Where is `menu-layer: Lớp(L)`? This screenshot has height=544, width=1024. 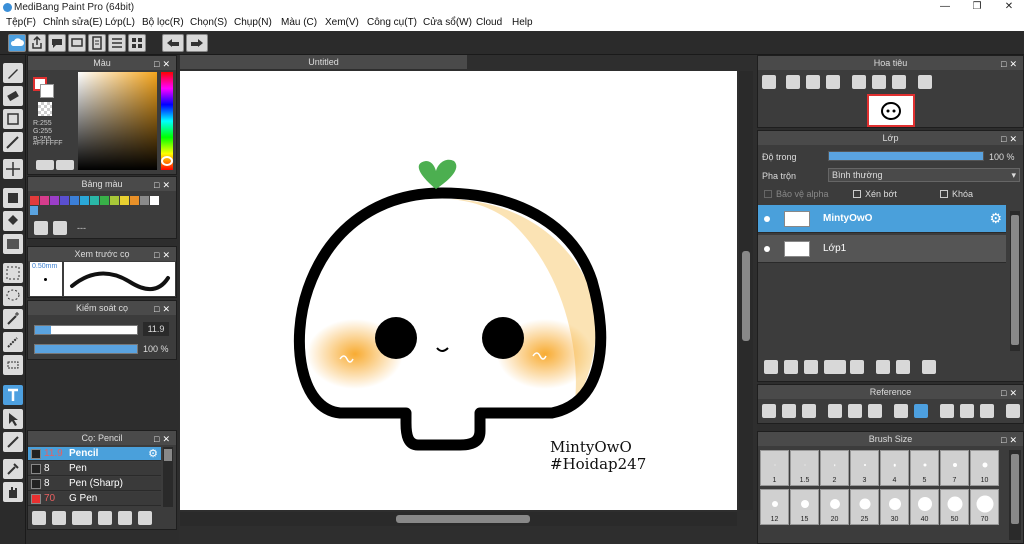
menu-layer: Lớp(L) is located at coordinates (120, 22).